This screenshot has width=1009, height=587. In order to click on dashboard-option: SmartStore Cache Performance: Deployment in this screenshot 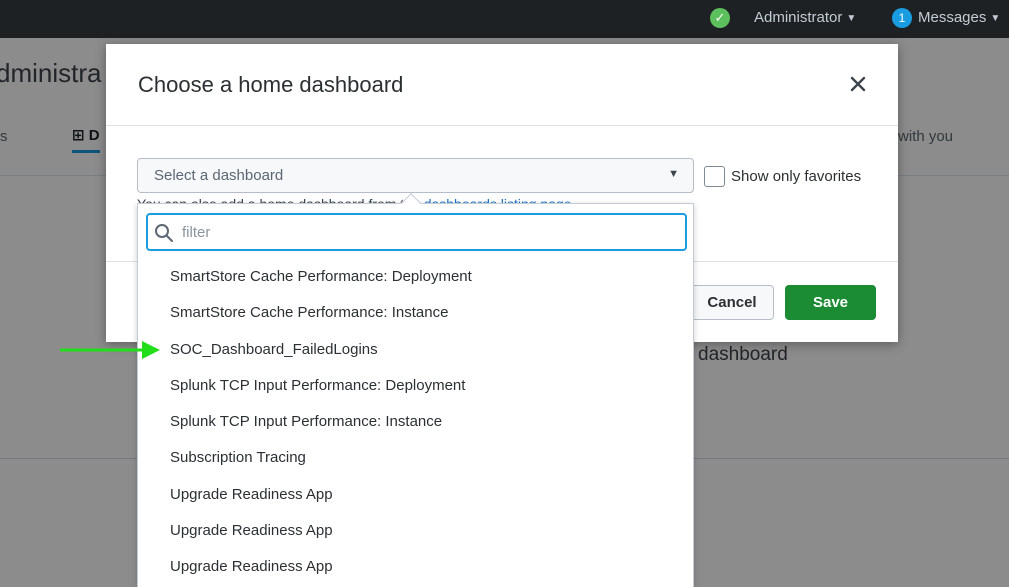, I will do `click(415, 277)`.